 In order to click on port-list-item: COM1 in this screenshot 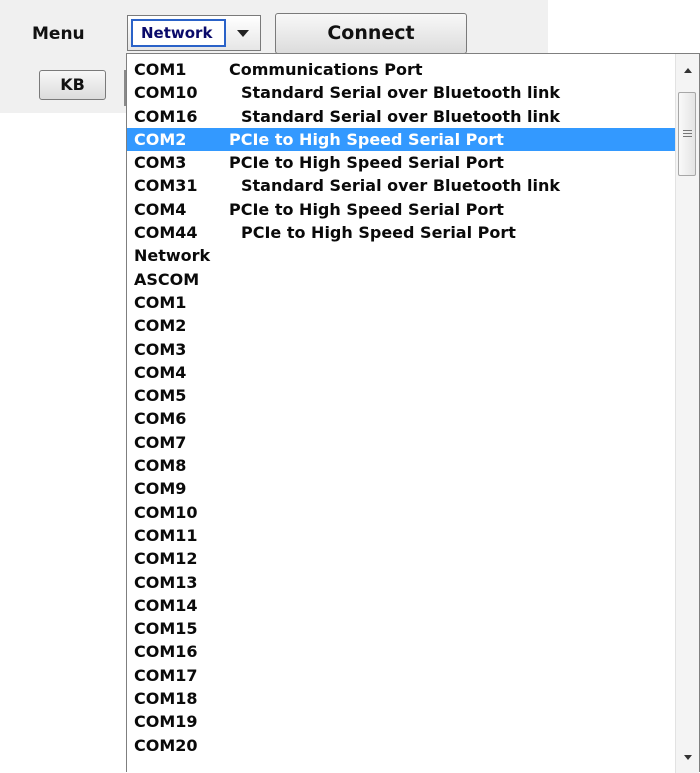, I will do `click(401, 302)`.